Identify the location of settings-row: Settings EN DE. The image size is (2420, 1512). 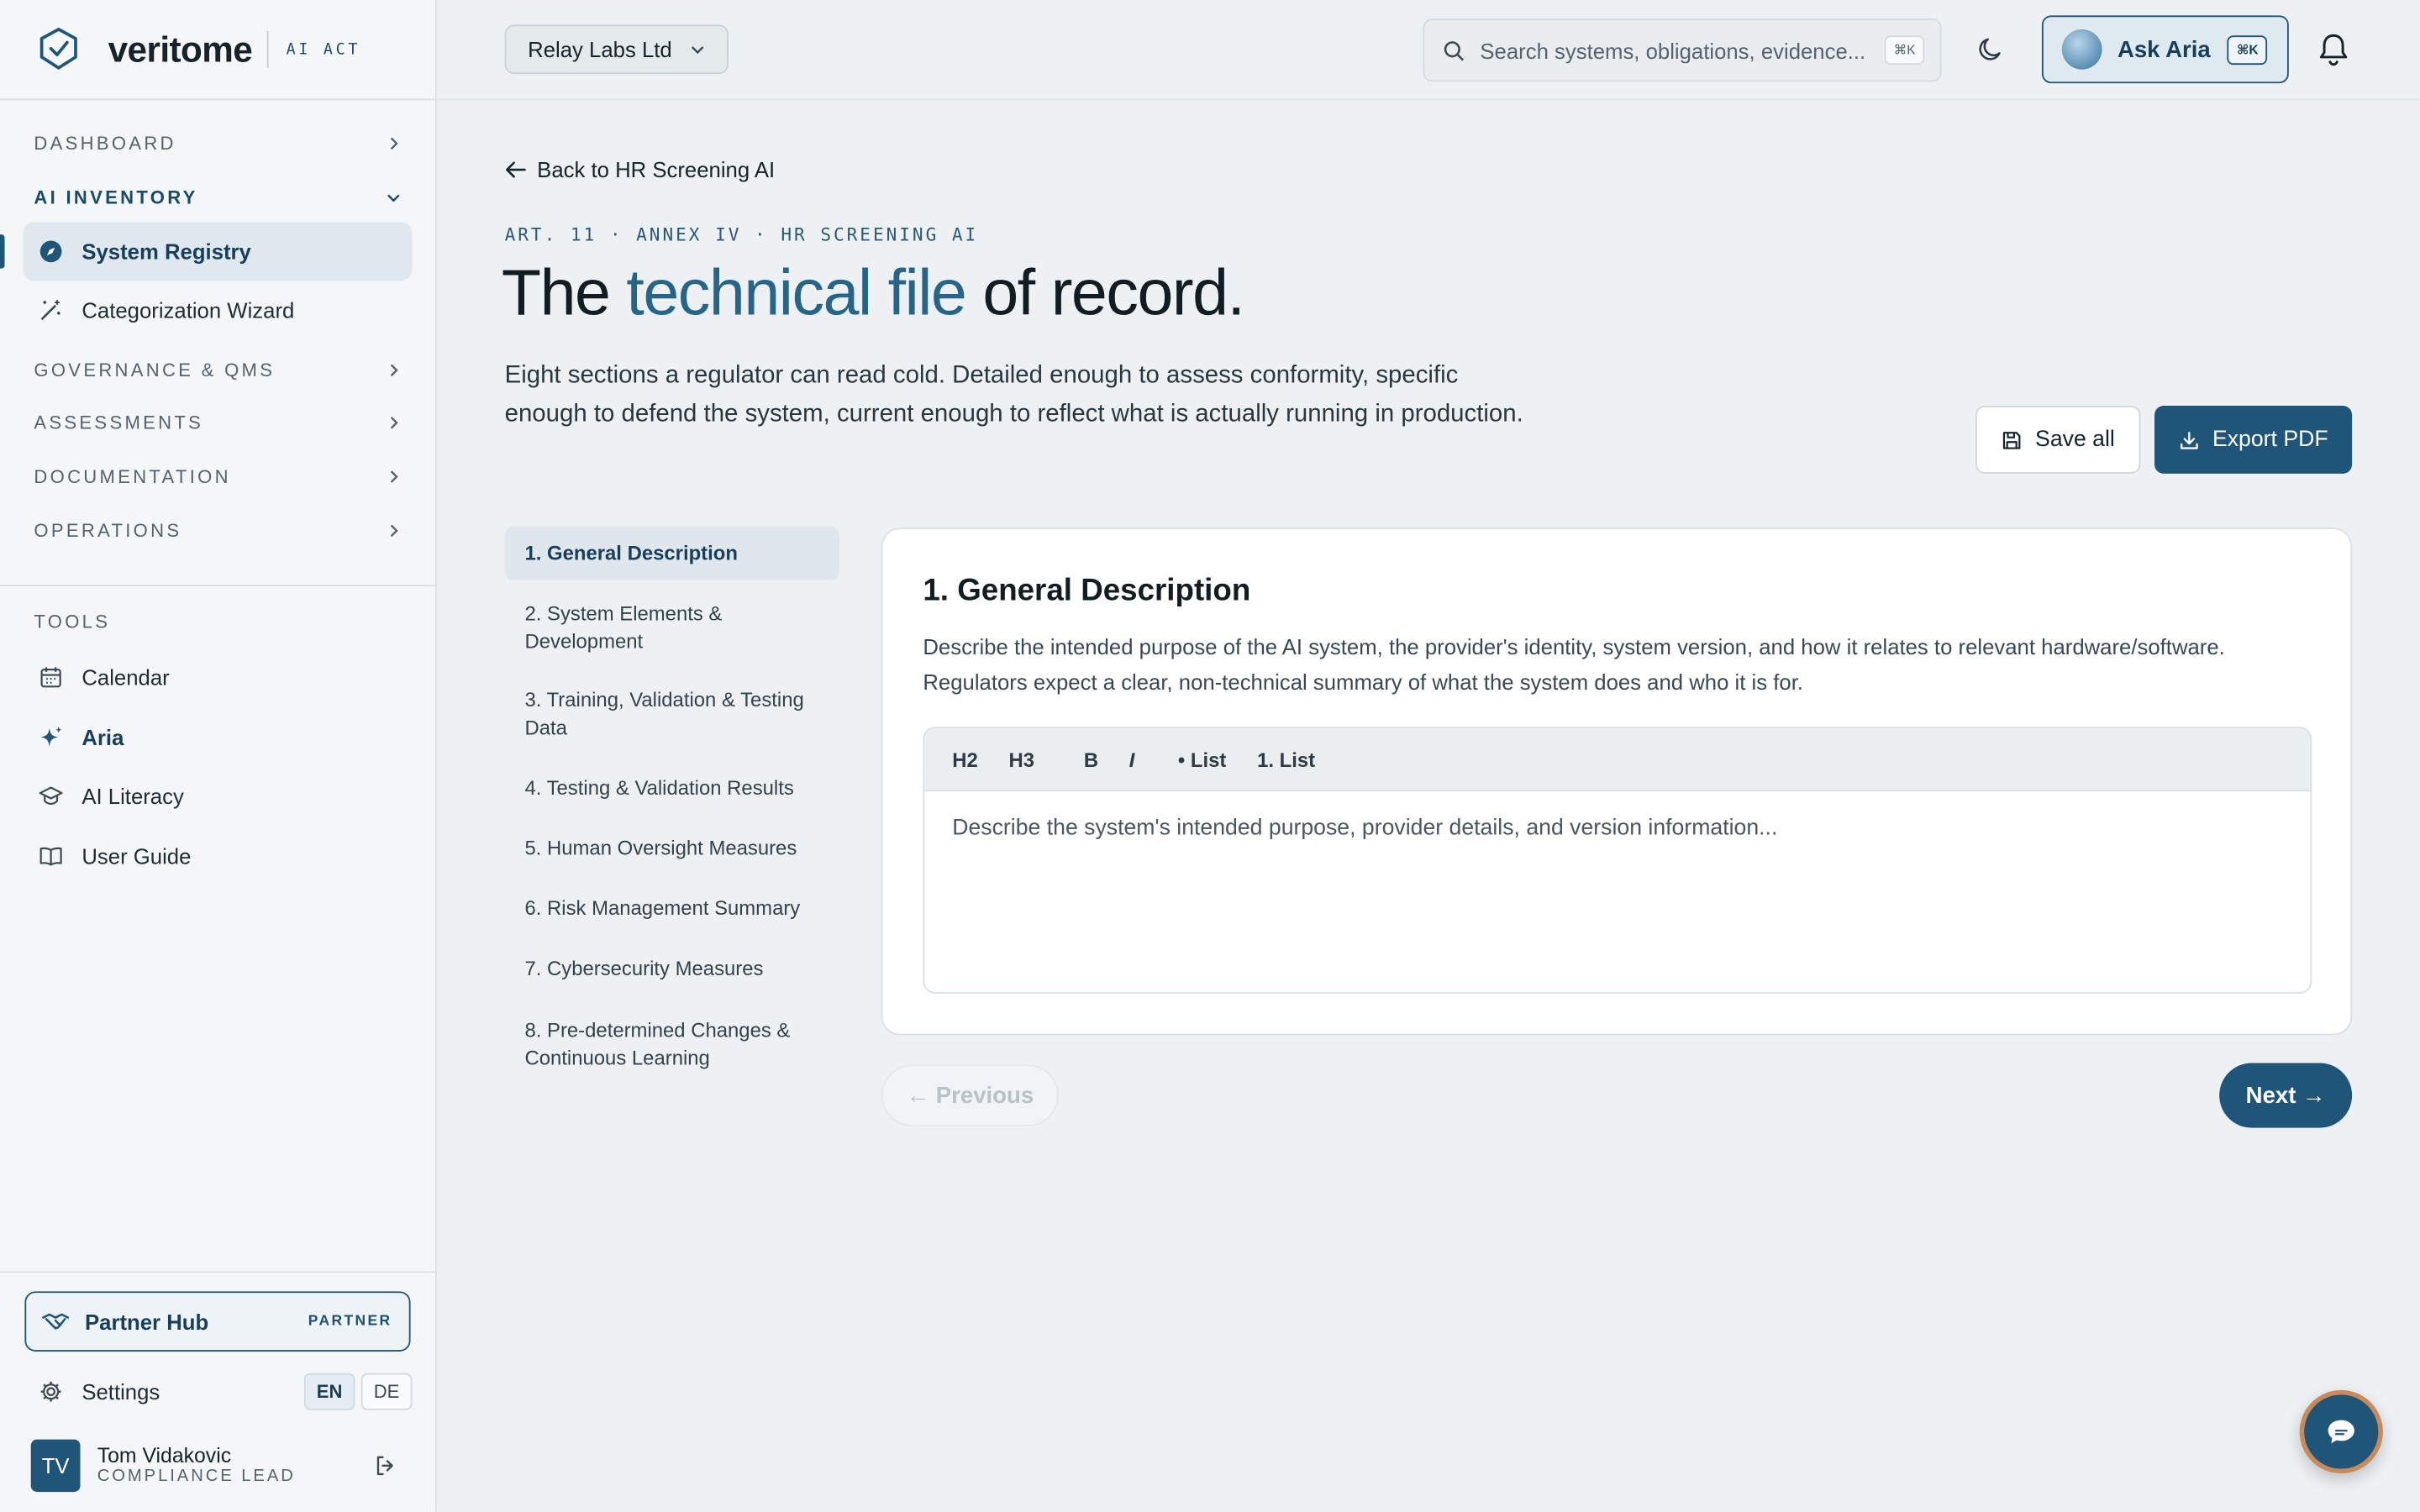
(218, 1391).